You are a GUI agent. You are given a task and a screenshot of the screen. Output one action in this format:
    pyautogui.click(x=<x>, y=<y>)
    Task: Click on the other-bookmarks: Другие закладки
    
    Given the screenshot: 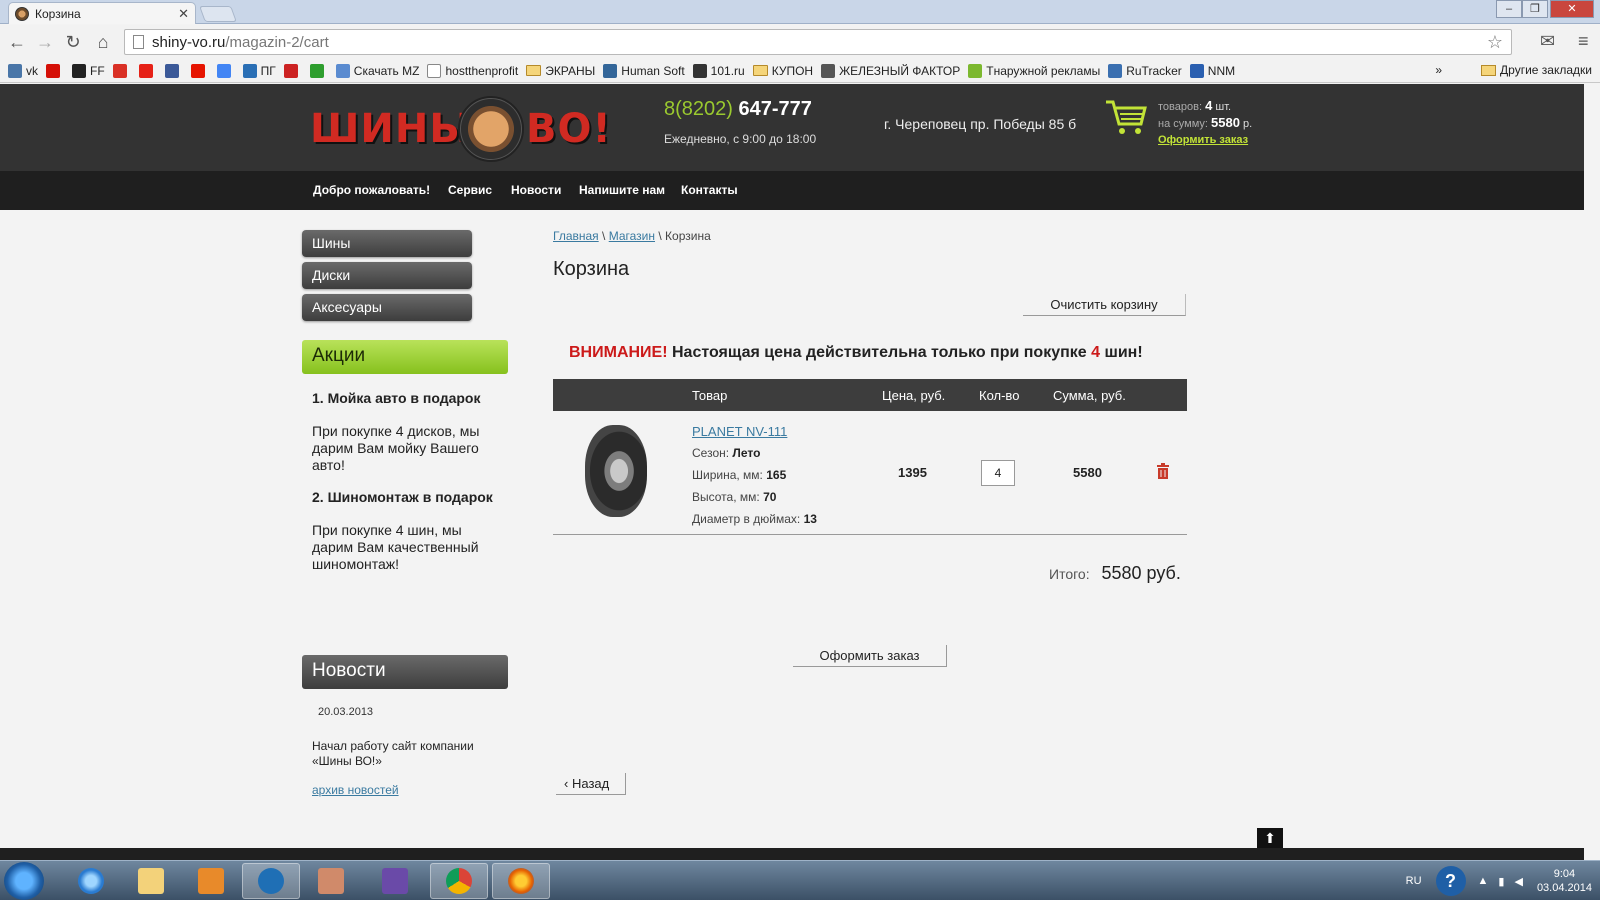 What is the action you would take?
    pyautogui.click(x=1536, y=70)
    